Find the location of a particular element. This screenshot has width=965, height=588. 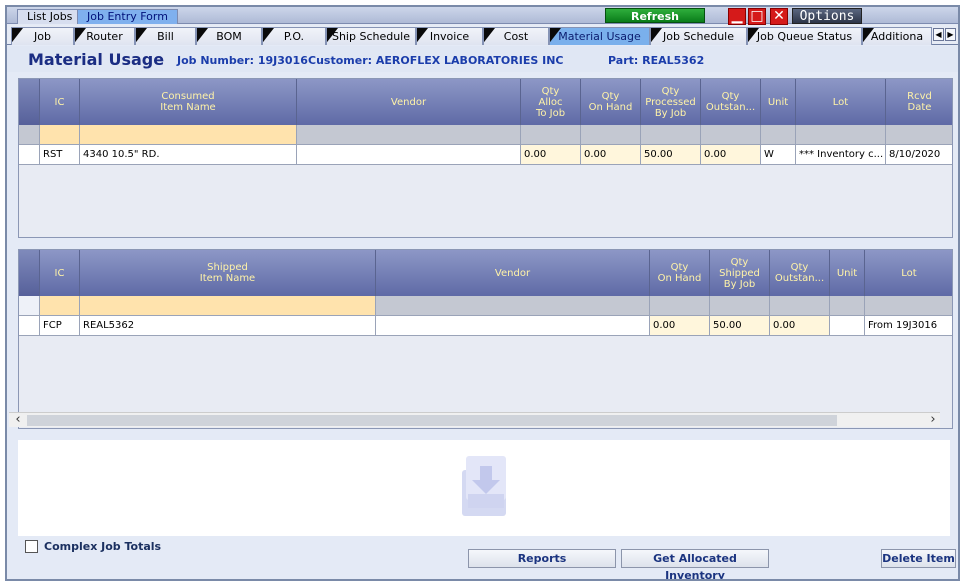

options-button: Options is located at coordinates (827, 16).